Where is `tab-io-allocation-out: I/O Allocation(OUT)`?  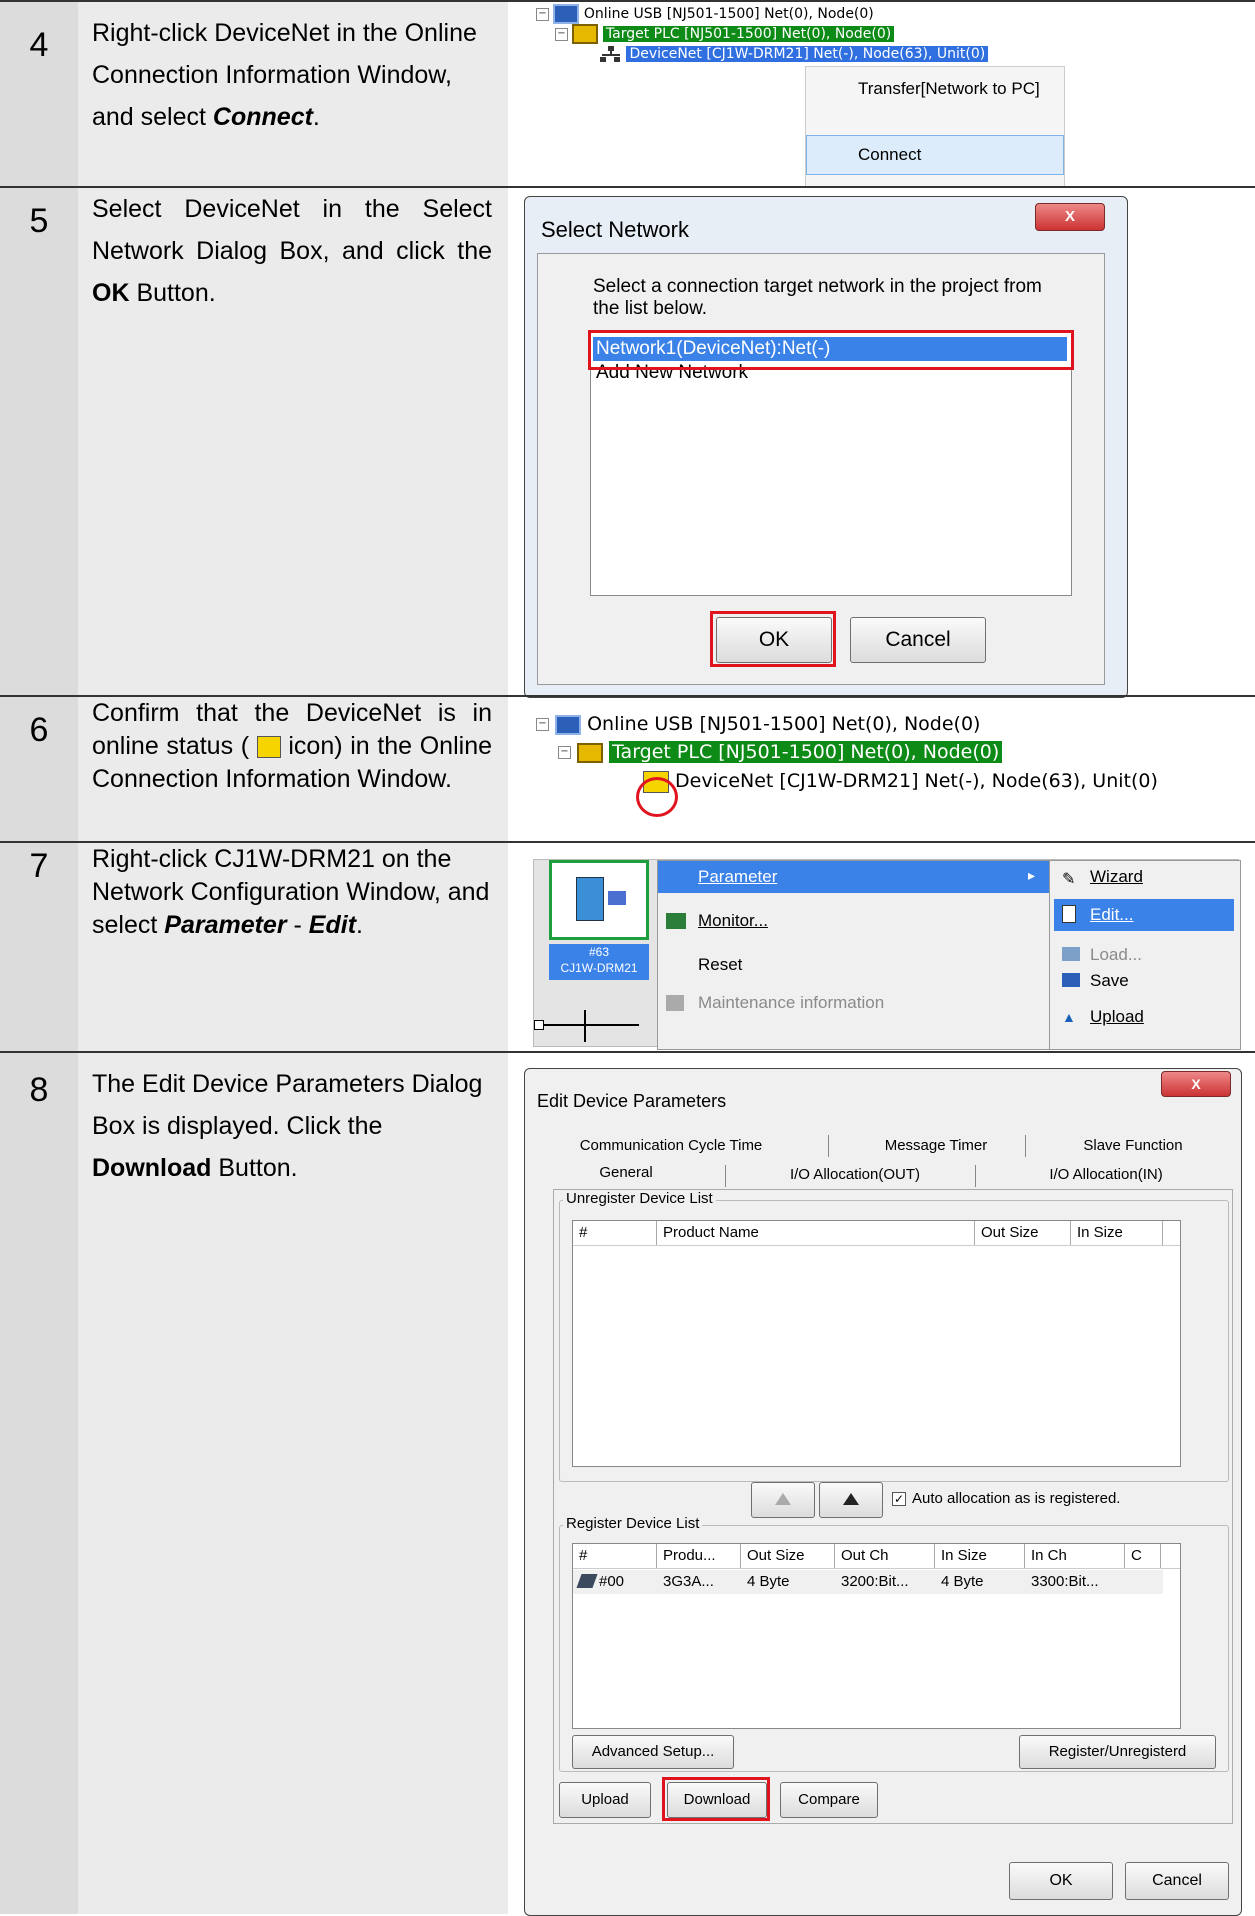
tab-io-allocation-out: I/O Allocation(OUT) is located at coordinates (855, 1174).